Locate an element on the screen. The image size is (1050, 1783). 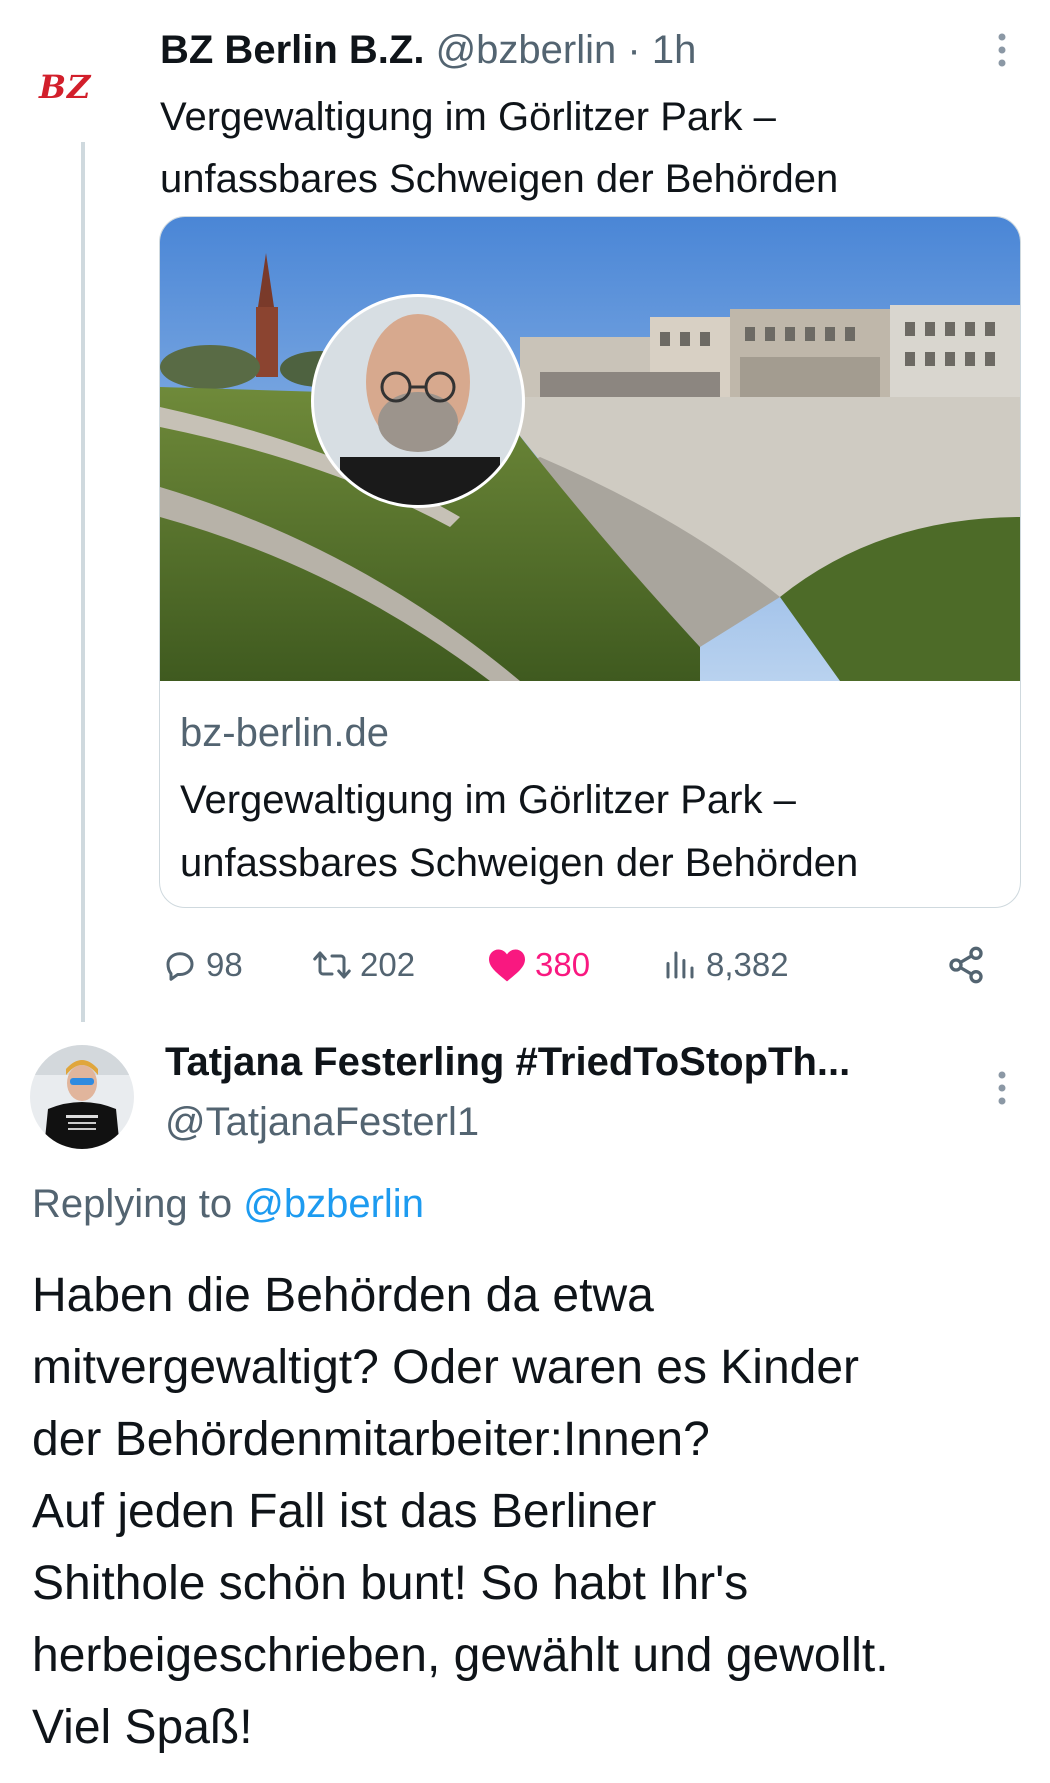
share-button is located at coordinates (966, 965).